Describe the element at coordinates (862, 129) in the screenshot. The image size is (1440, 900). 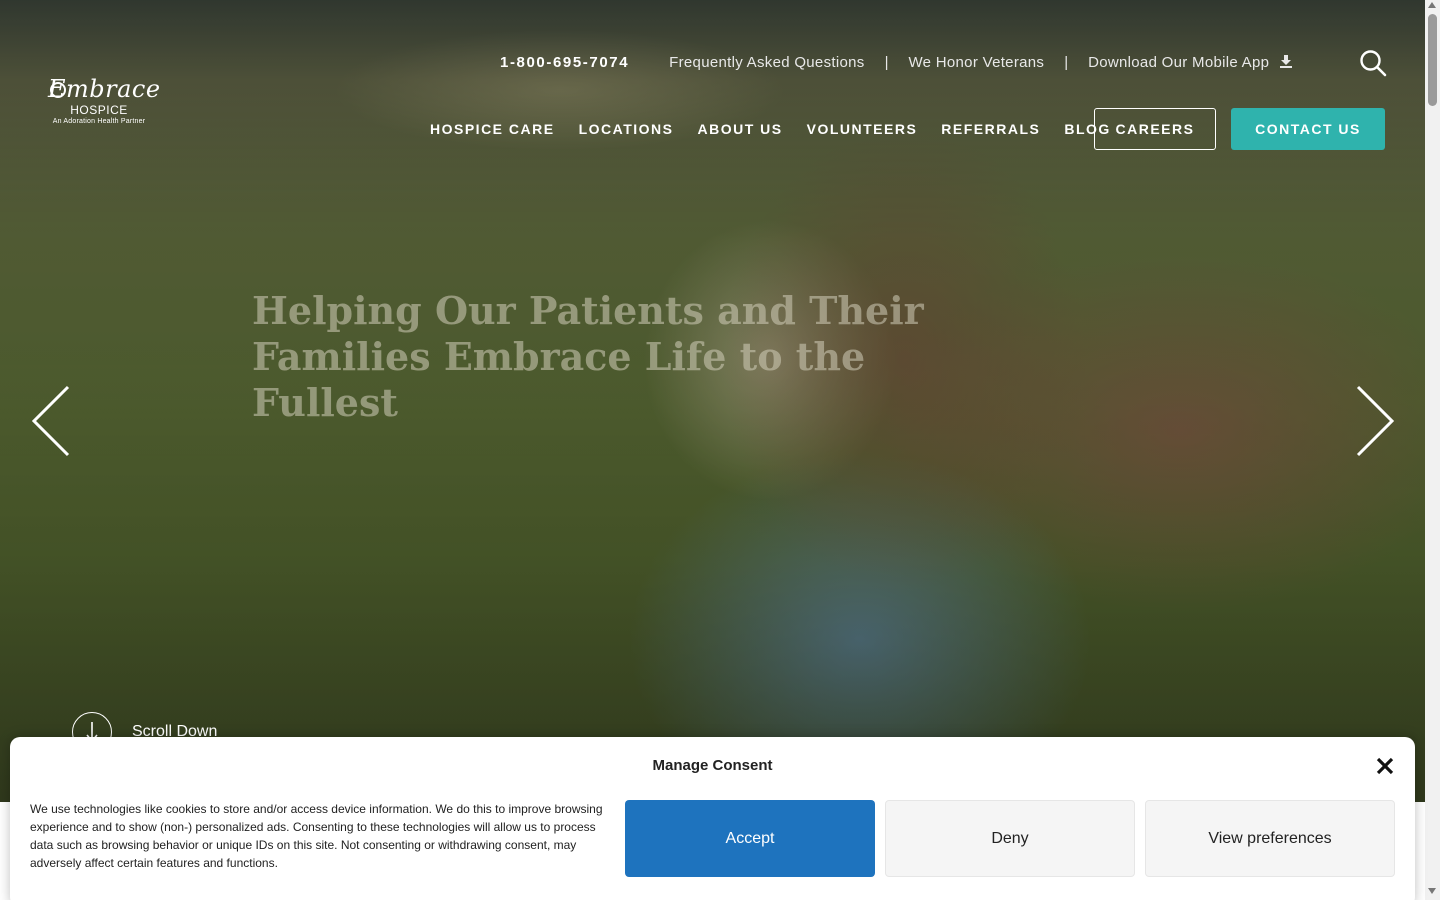
I see `nav-volunteers: VOLUNTEERS` at that location.